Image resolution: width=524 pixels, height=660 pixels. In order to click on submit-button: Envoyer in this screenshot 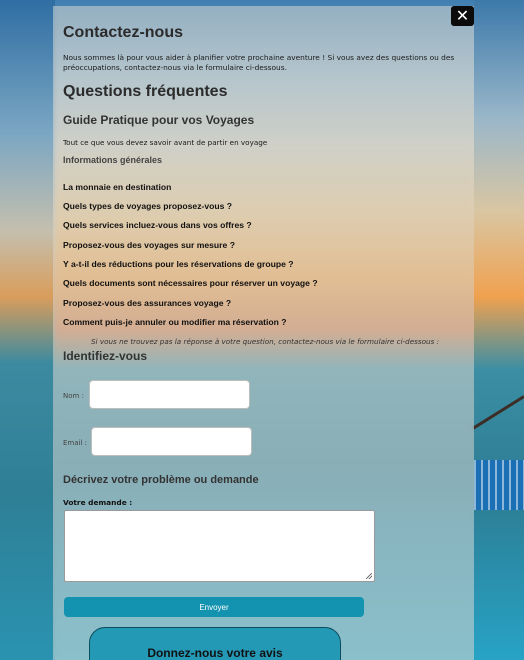, I will do `click(214, 607)`.